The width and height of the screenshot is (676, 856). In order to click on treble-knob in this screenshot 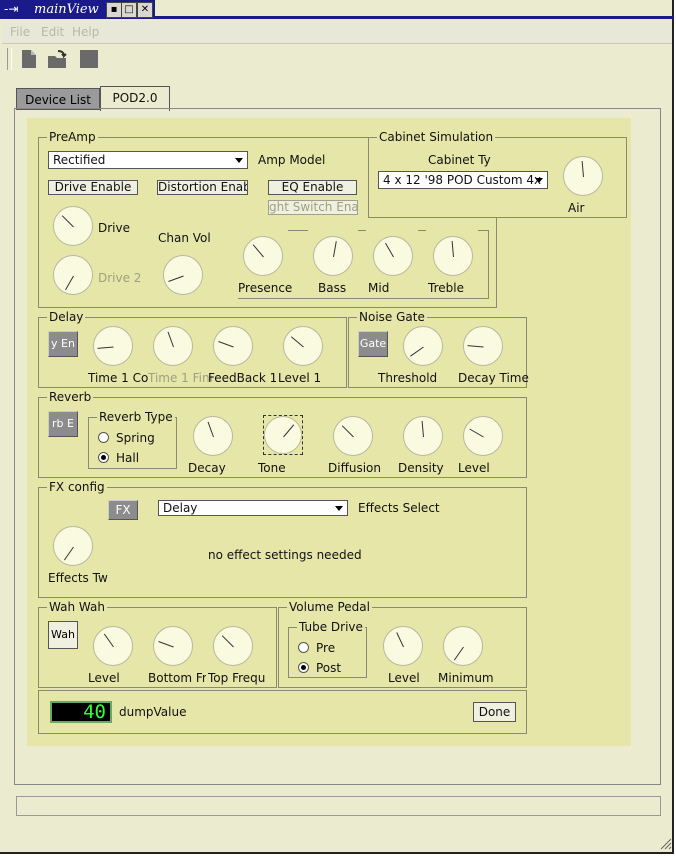, I will do `click(453, 256)`.